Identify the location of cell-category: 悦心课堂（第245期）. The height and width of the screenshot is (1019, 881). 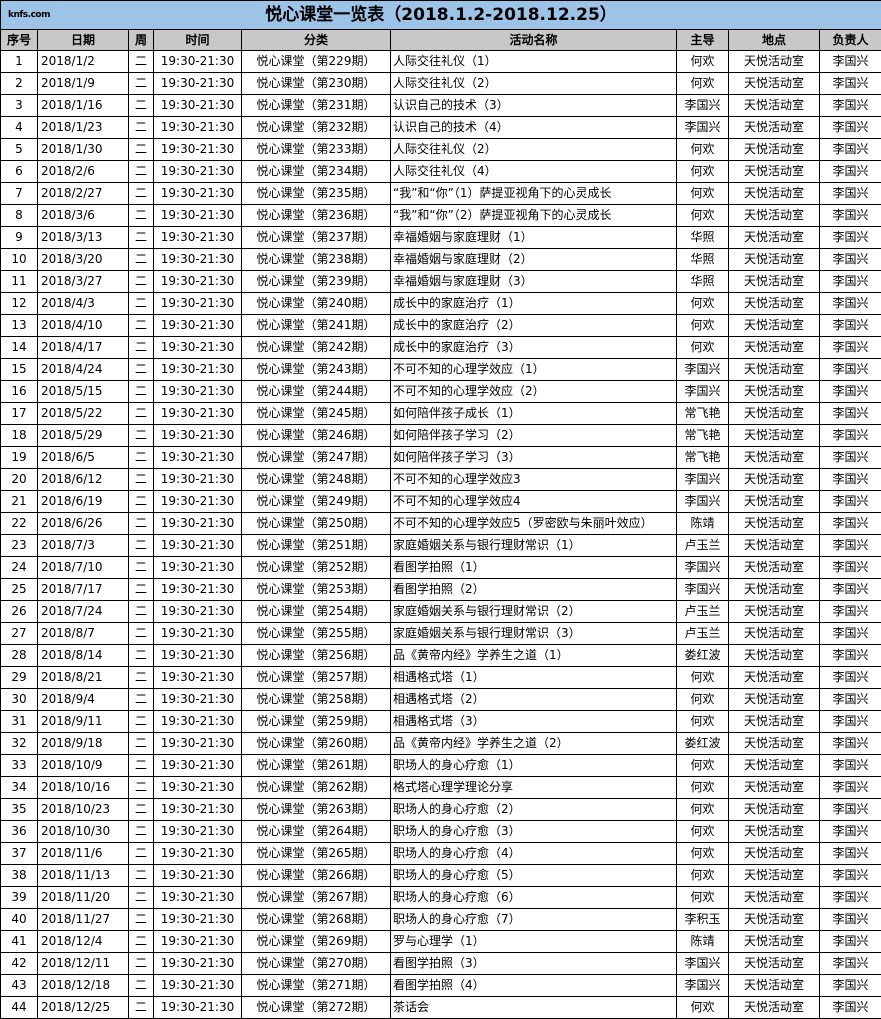
(316, 413).